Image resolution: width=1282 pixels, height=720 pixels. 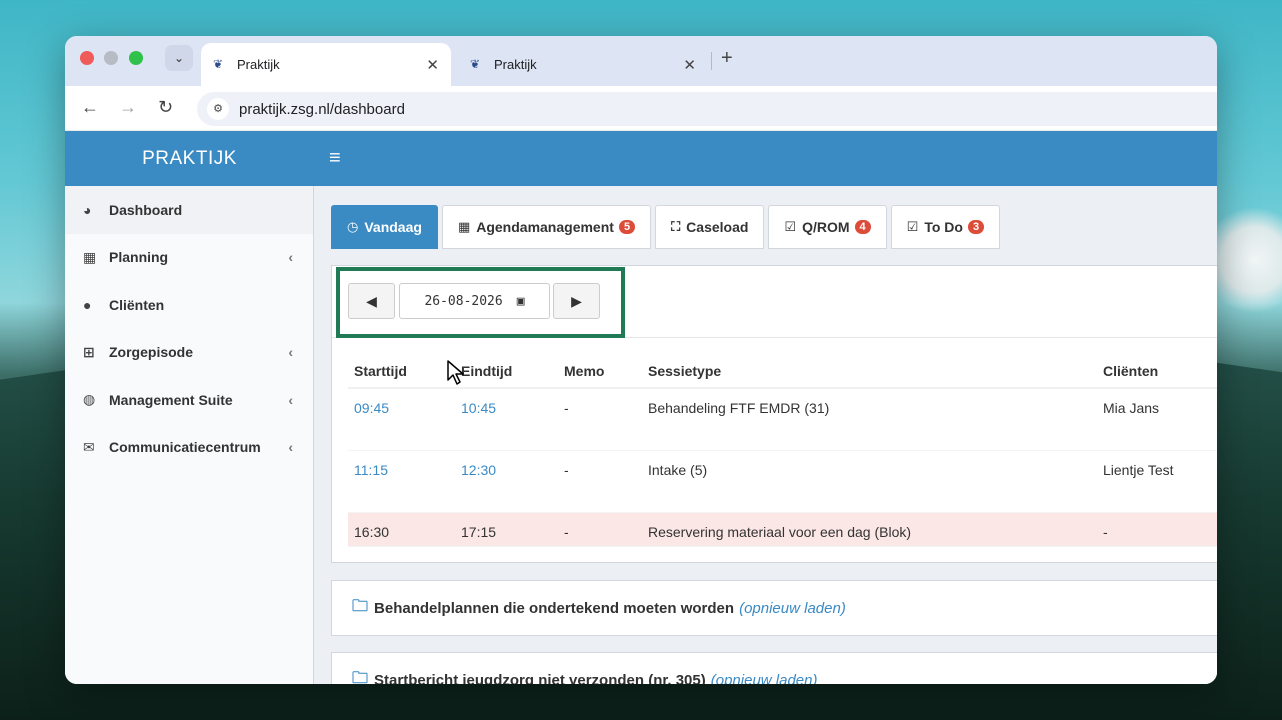 I want to click on tab-caseload: ⛶ Caseload, so click(x=710, y=227).